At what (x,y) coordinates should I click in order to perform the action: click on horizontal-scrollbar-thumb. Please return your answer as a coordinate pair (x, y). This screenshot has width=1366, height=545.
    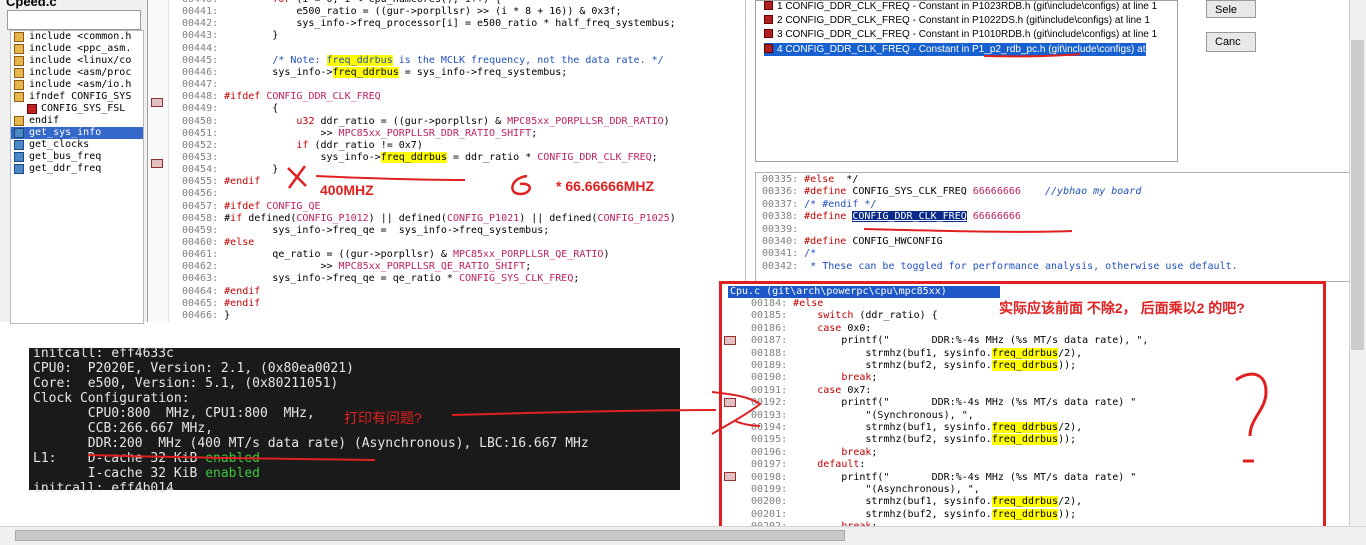
    Looking at the image, I should click on (430, 535).